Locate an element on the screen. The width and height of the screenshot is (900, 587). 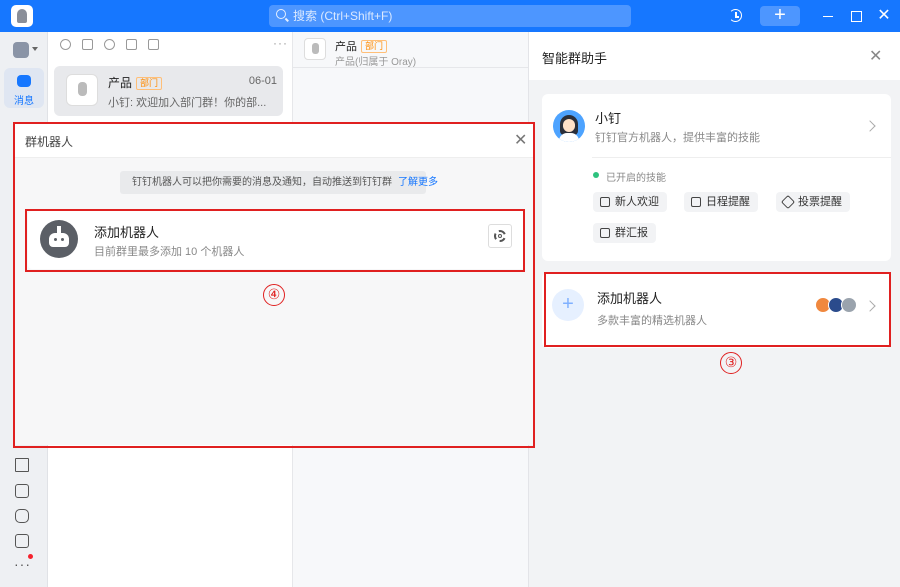
chat-subtitle: 产品(归属于 Oray) is located at coordinates (376, 62).